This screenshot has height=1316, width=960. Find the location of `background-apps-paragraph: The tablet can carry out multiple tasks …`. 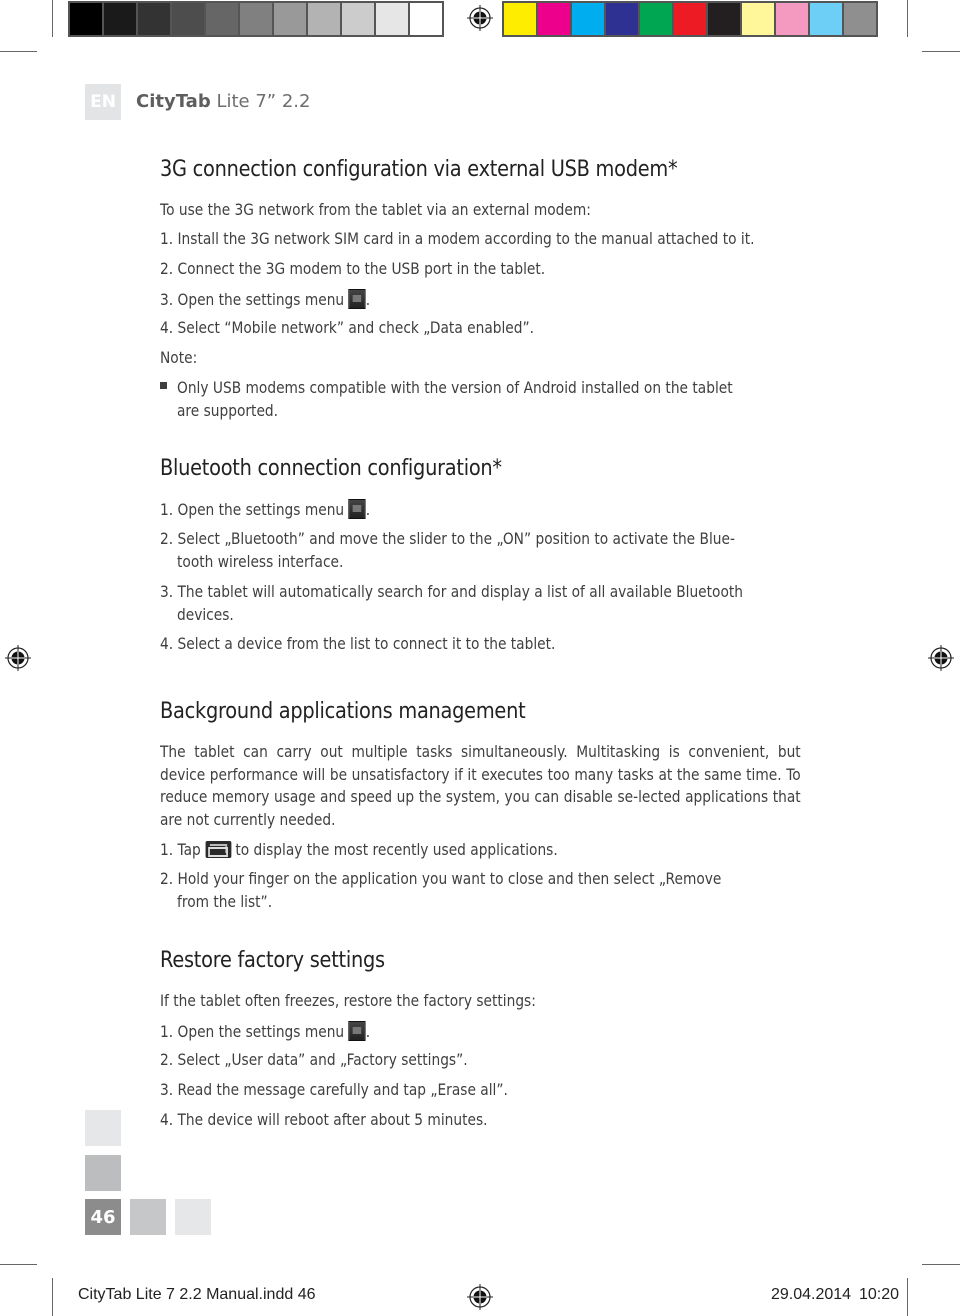

background-apps-paragraph: The tablet can carry out multiple tasks … is located at coordinates (480, 786).